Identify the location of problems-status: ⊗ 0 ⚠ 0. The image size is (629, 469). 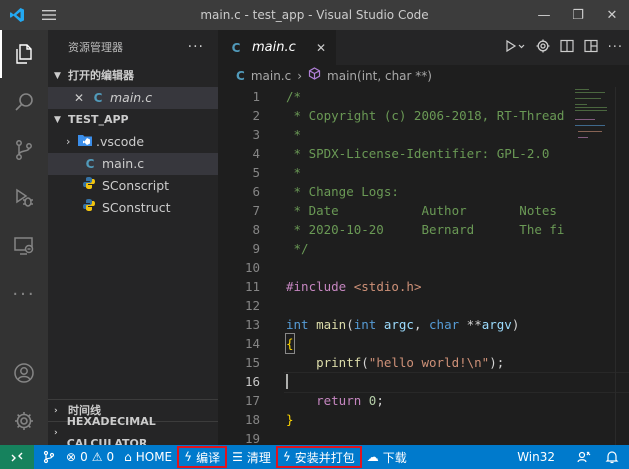
(90, 457).